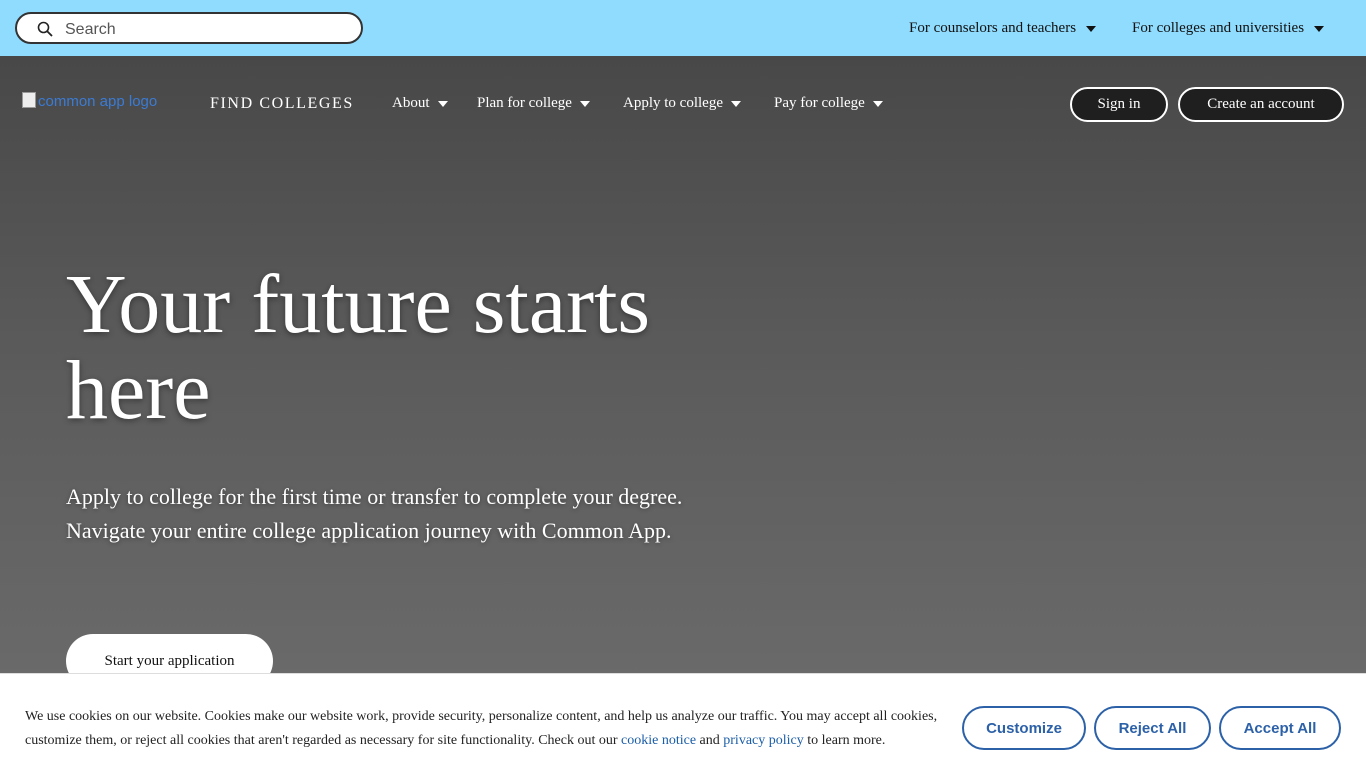  I want to click on colleges-universities-menu: For colleges and universities, so click(1228, 28).